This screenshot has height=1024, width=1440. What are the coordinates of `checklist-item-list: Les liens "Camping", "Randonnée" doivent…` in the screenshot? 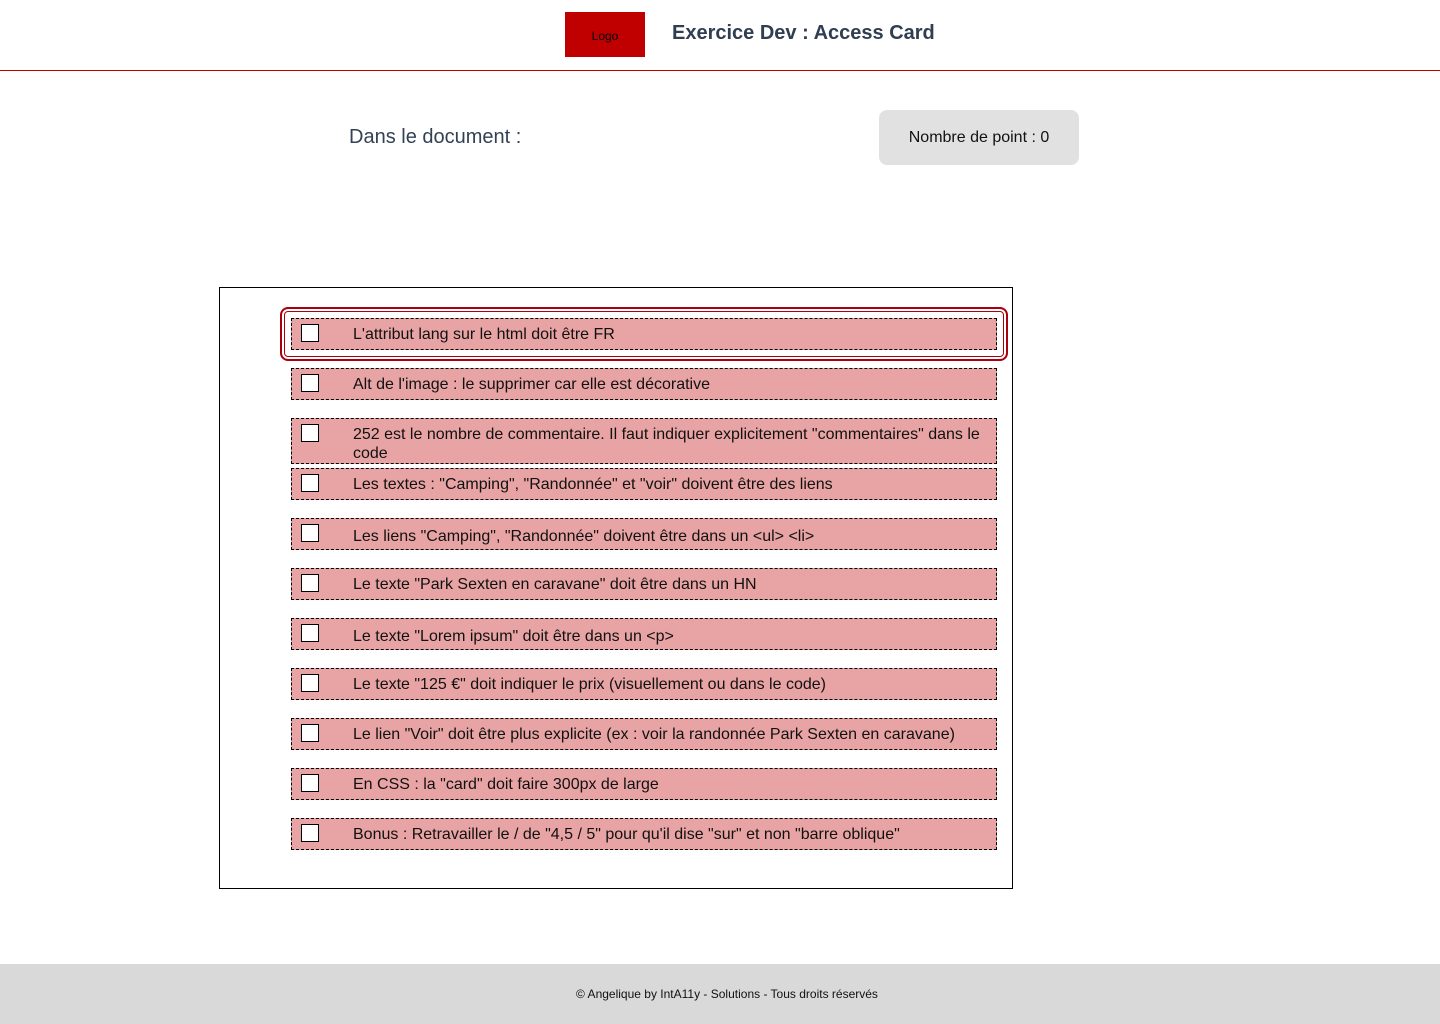 It's located at (644, 534).